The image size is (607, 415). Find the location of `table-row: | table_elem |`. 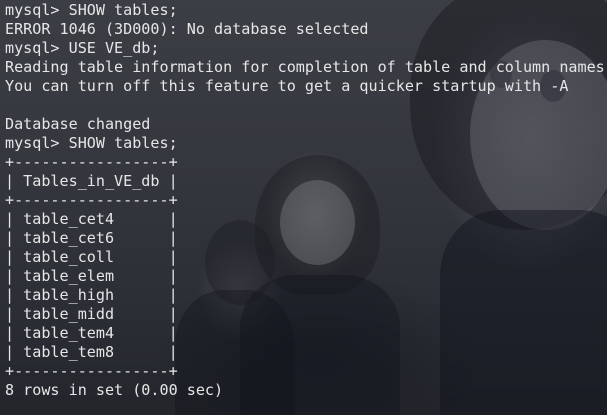

table-row: | table_elem | is located at coordinates (91, 276).